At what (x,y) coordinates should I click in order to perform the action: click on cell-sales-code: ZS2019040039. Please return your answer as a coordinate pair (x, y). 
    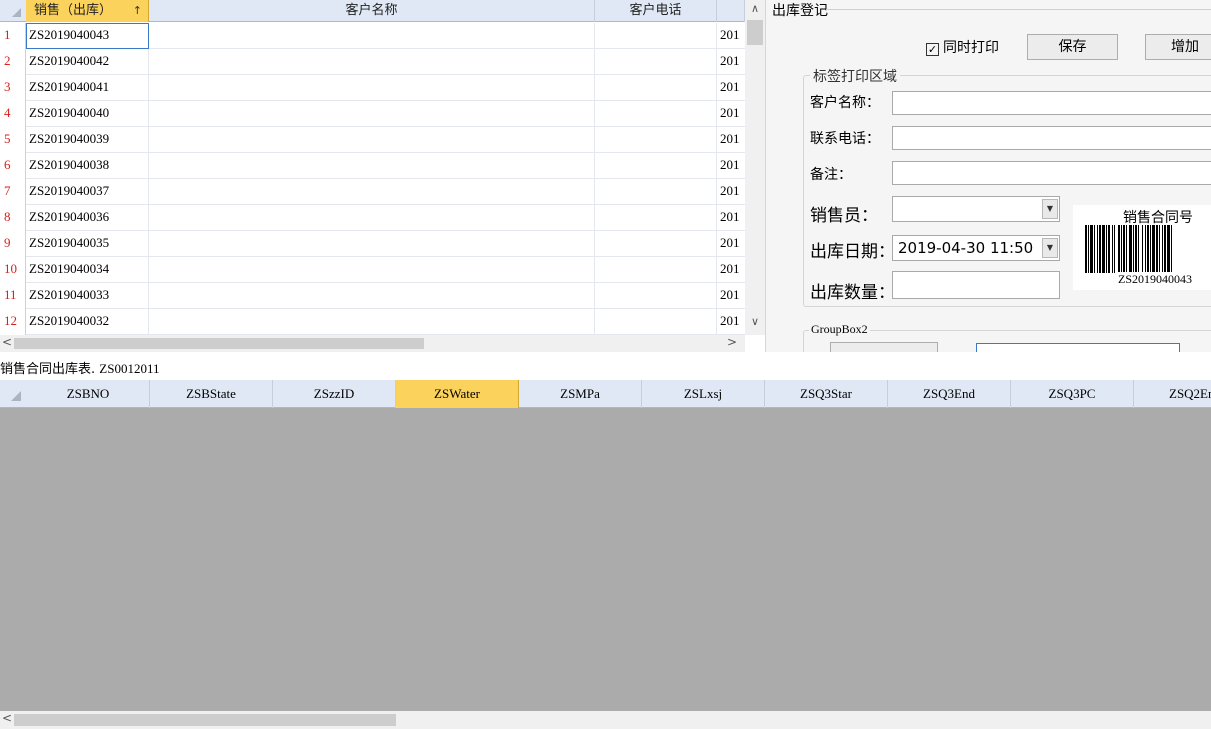
    Looking at the image, I should click on (87, 140).